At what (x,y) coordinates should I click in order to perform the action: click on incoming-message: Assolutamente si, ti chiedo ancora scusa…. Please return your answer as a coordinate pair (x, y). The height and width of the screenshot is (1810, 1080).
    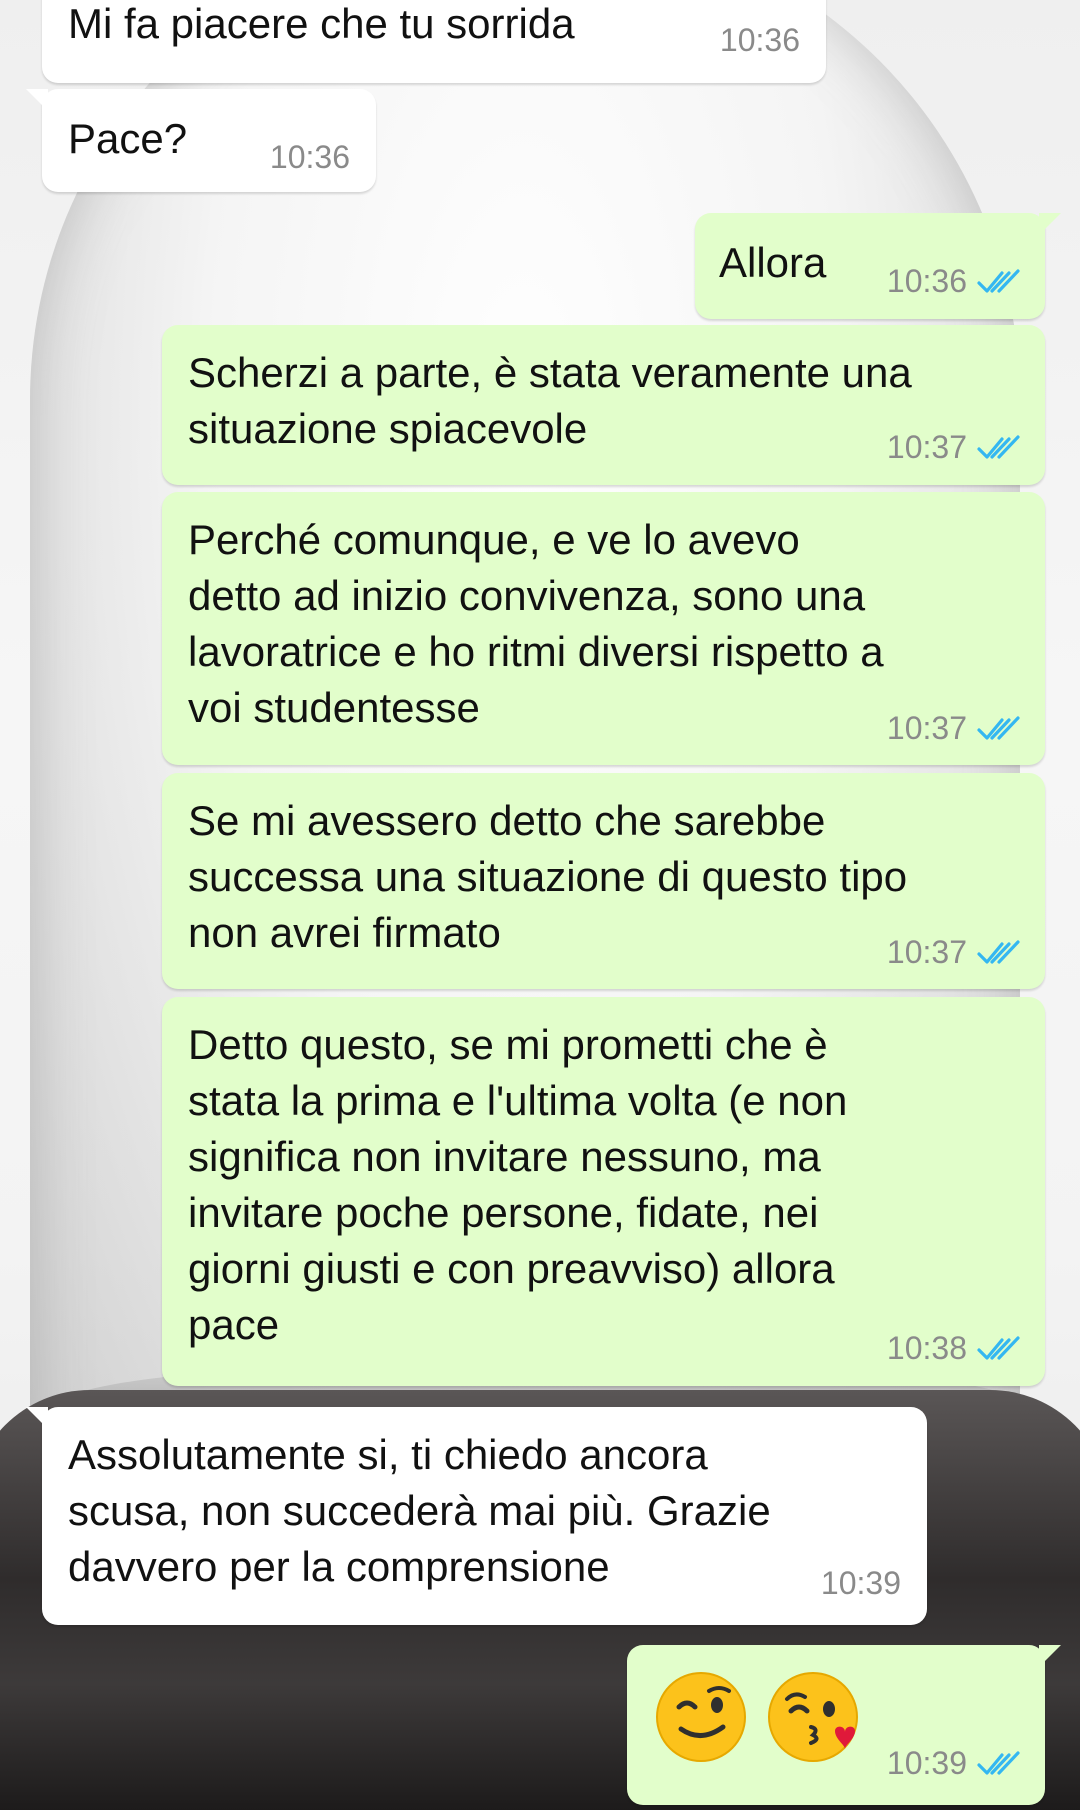
    Looking at the image, I should click on (476, 1516).